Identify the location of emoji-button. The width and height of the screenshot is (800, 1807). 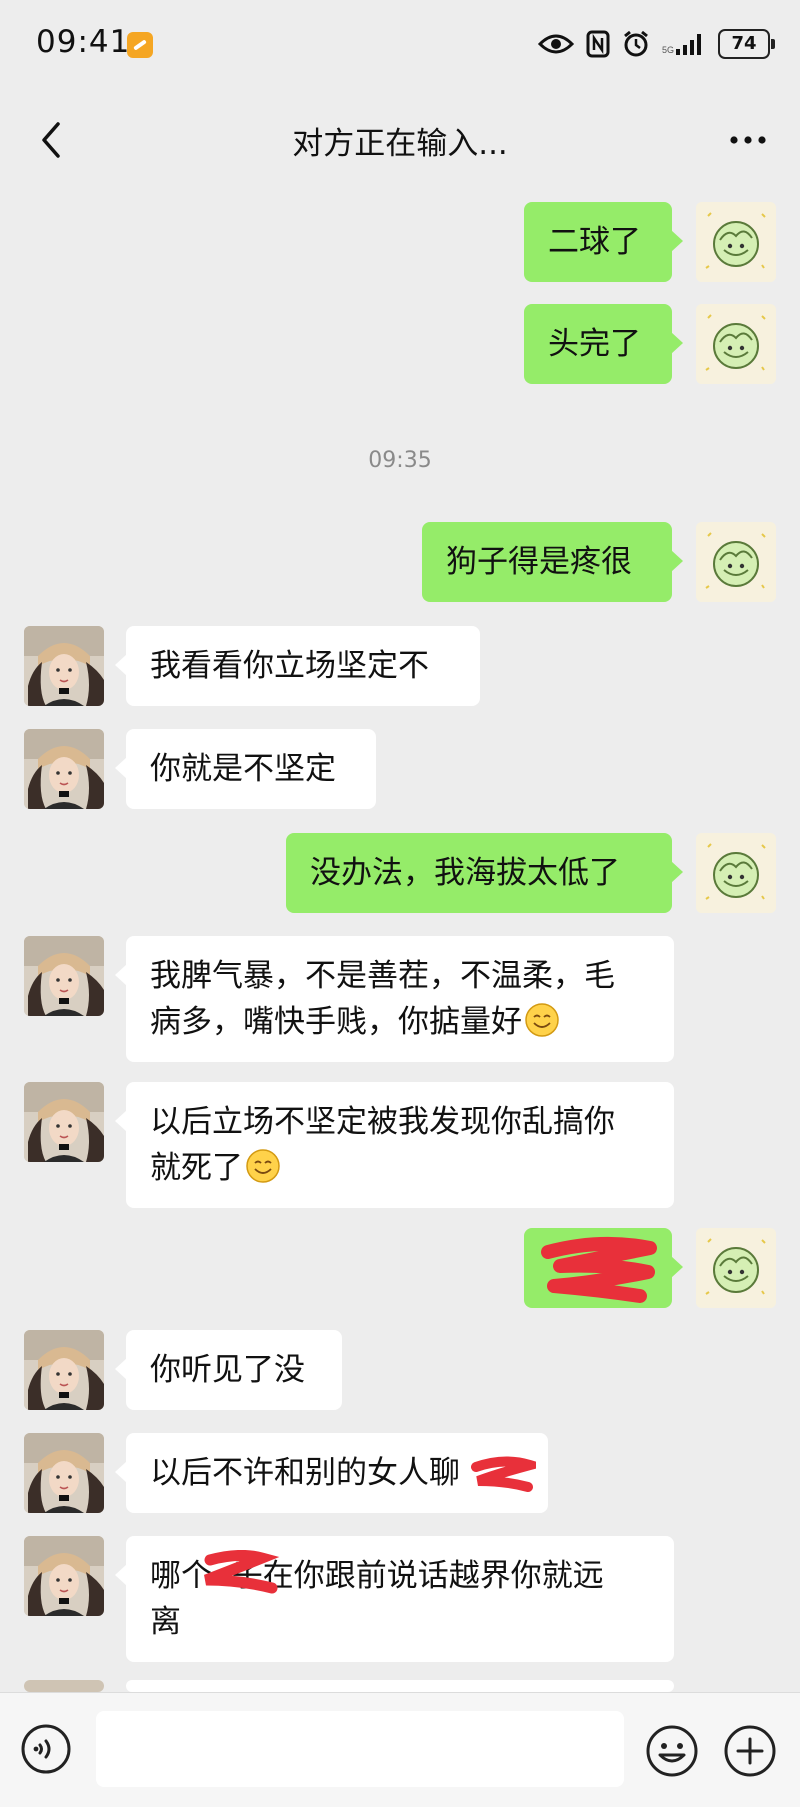
(672, 1751).